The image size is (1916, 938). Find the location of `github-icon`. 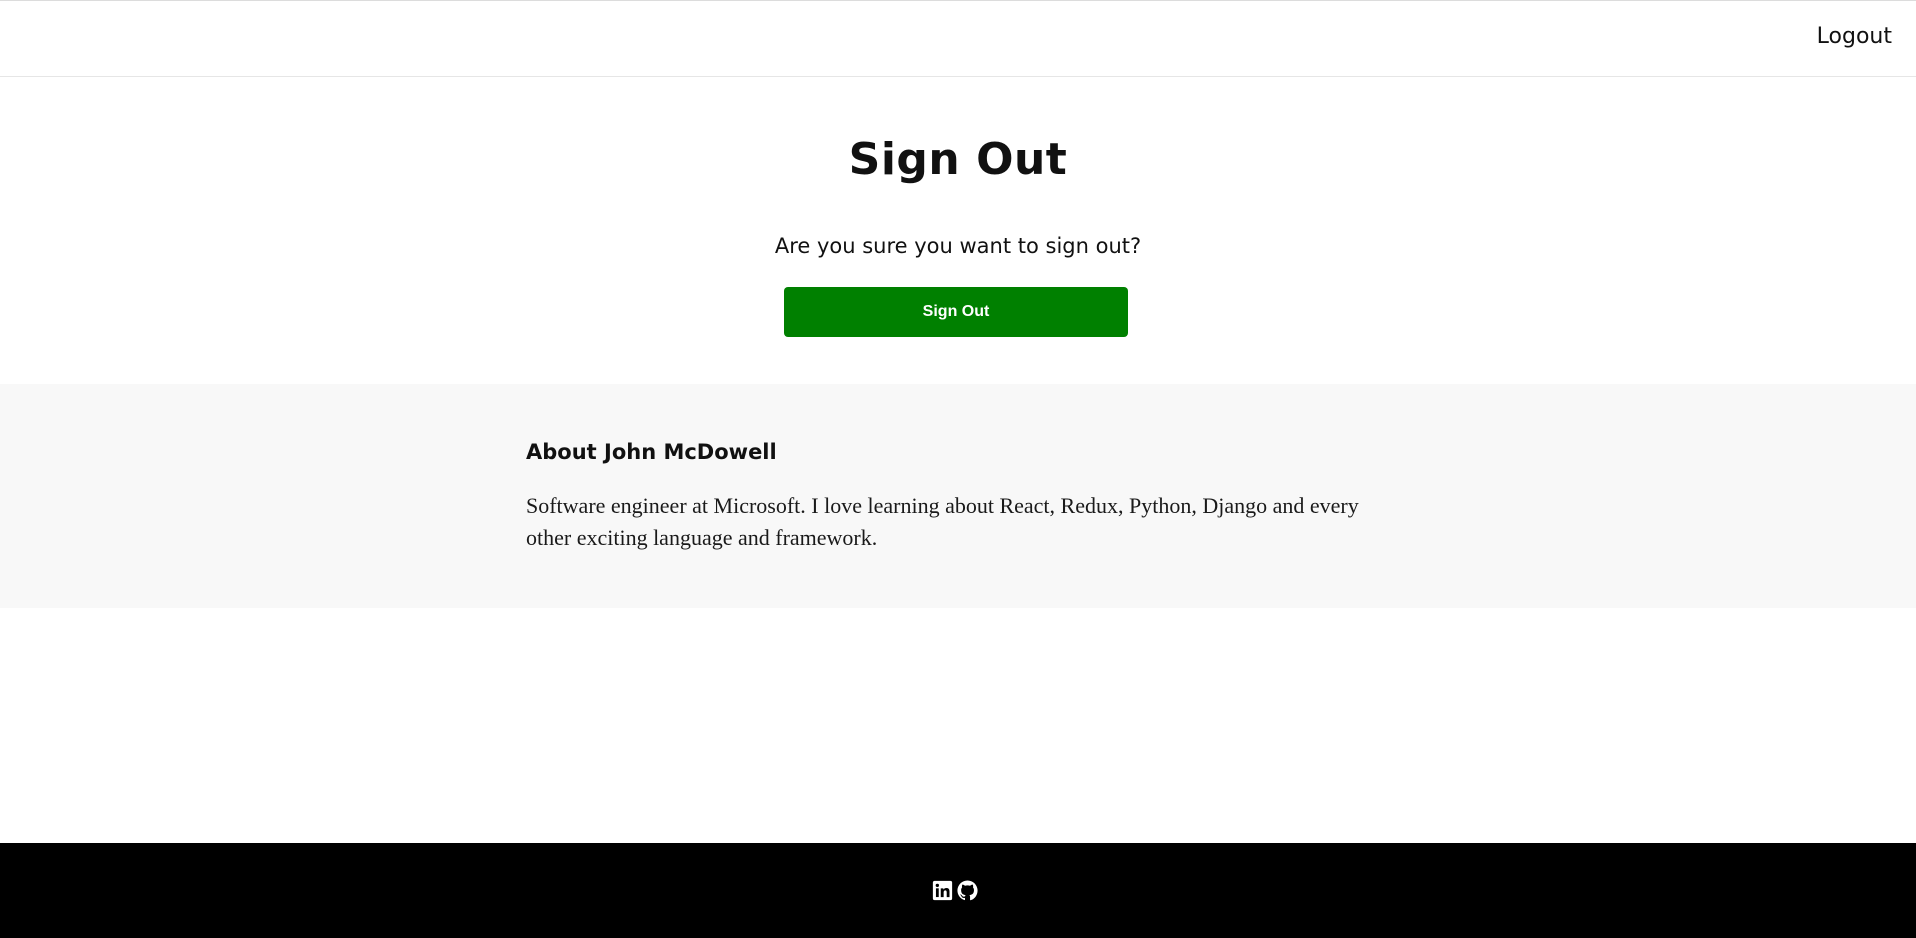

github-icon is located at coordinates (967, 890).